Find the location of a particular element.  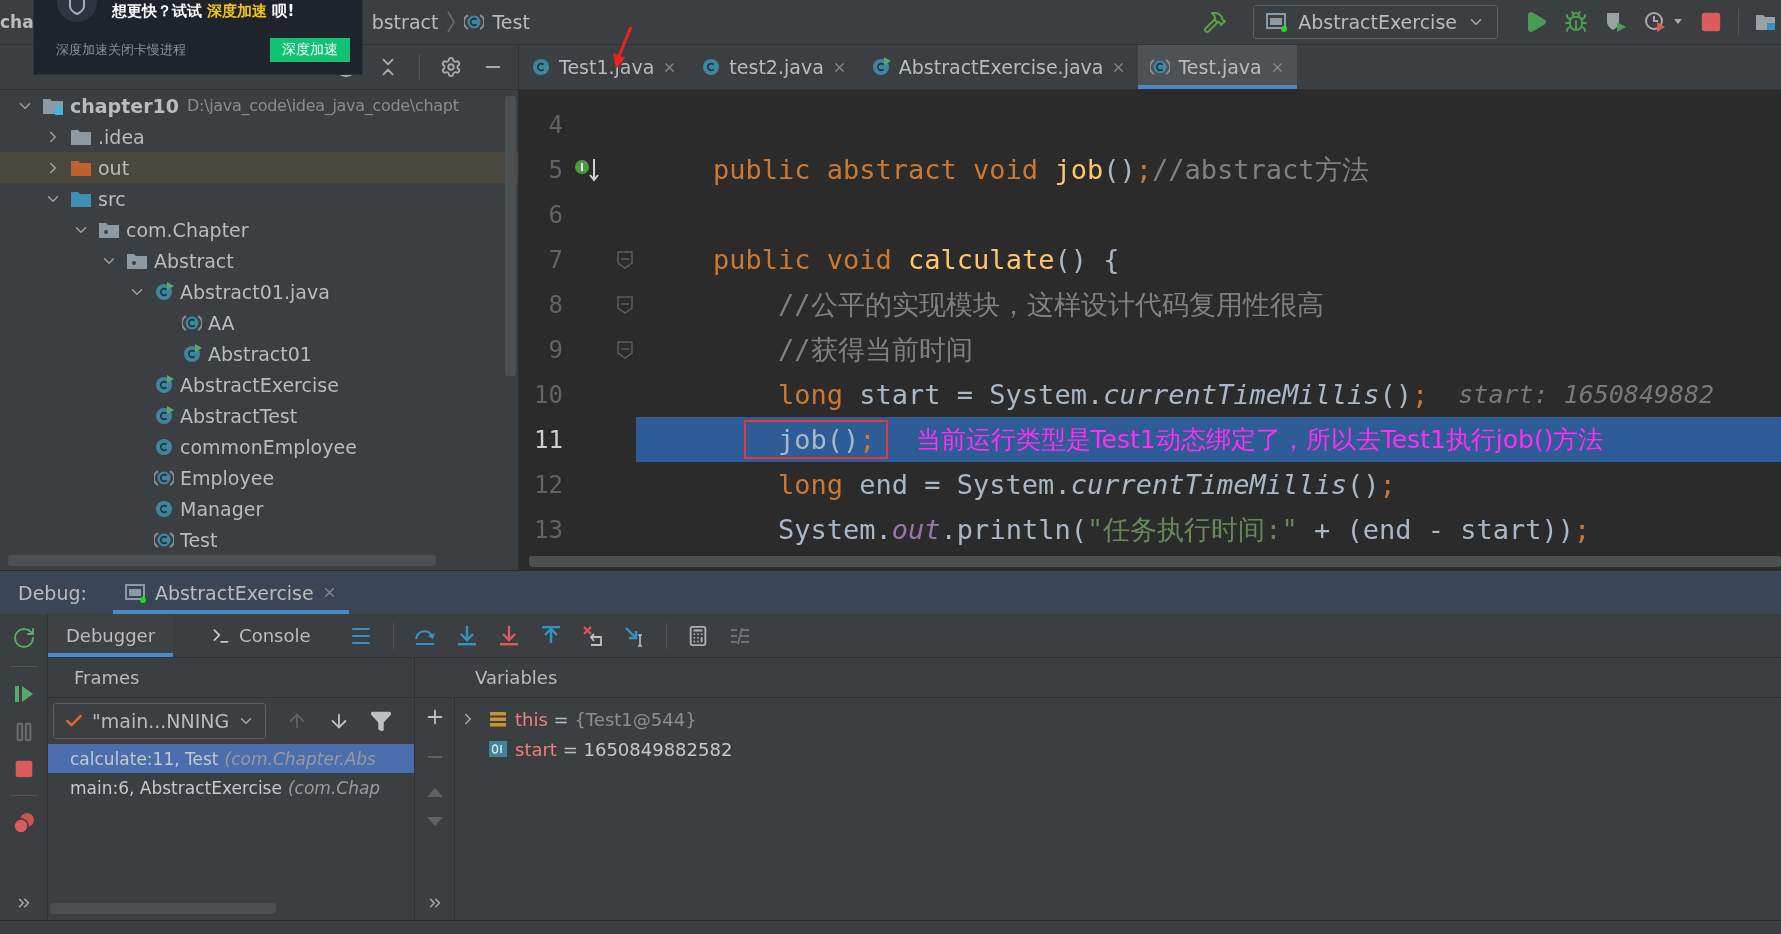

pane-title: Frames is located at coordinates (231, 677).